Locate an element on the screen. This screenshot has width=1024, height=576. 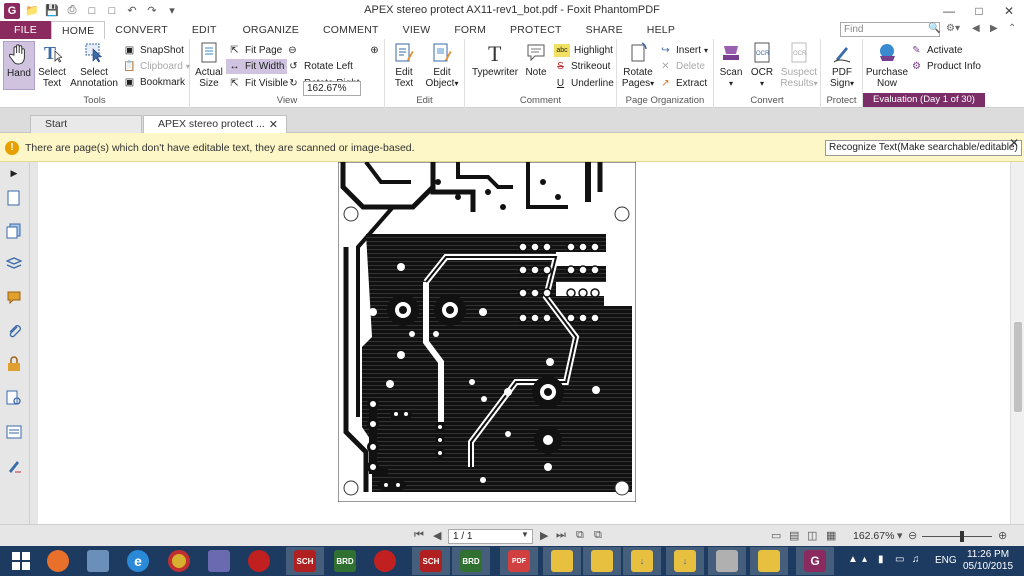
zoom-in-icon: ⊕ is located at coordinates (376, 50).